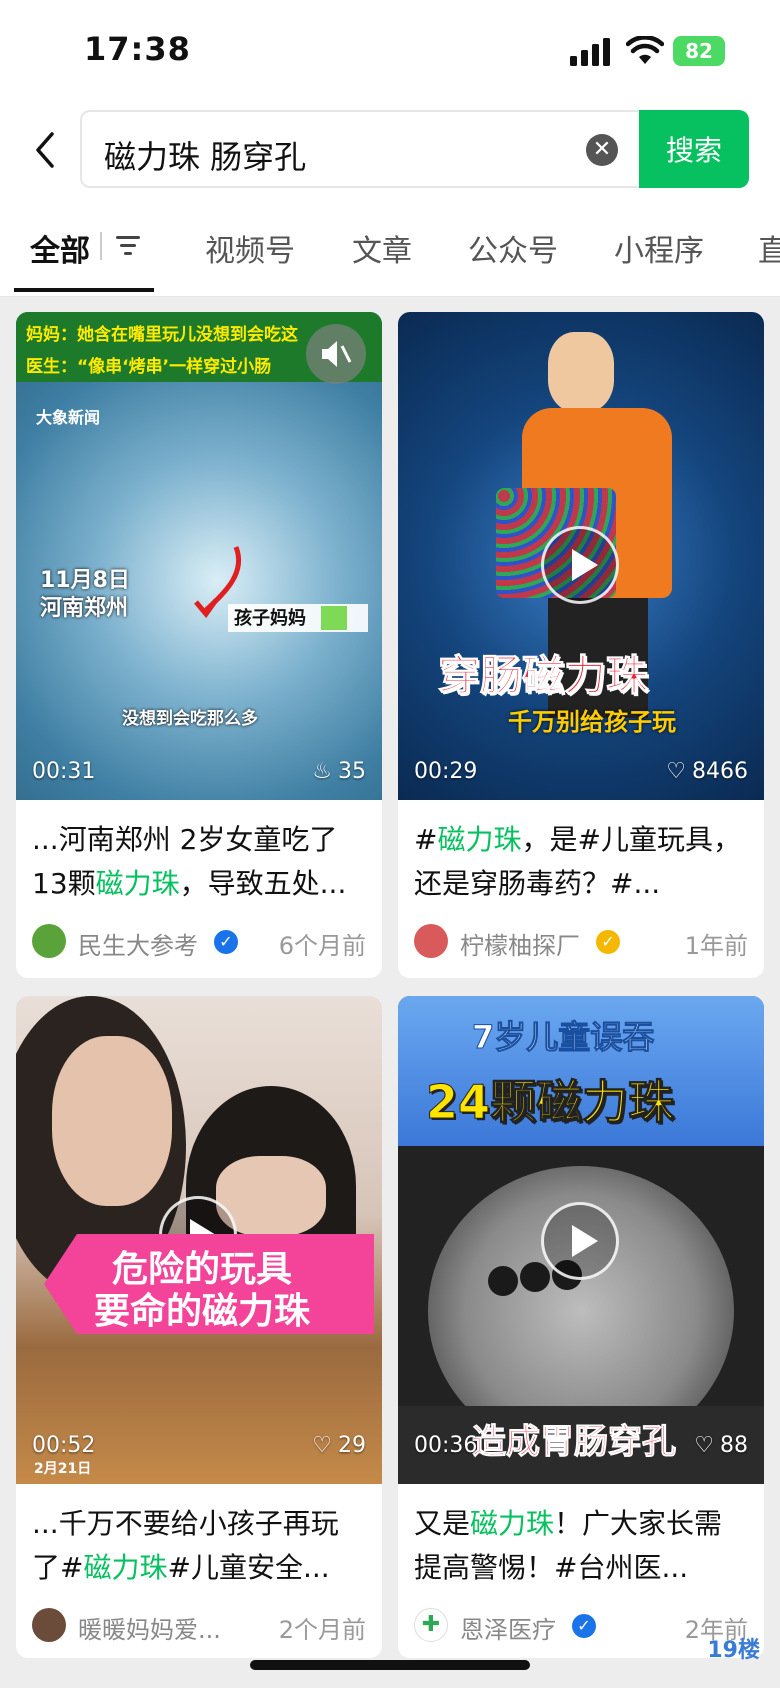 This screenshot has width=780, height=1688. I want to click on post-time: 6个月前, so click(322, 946).